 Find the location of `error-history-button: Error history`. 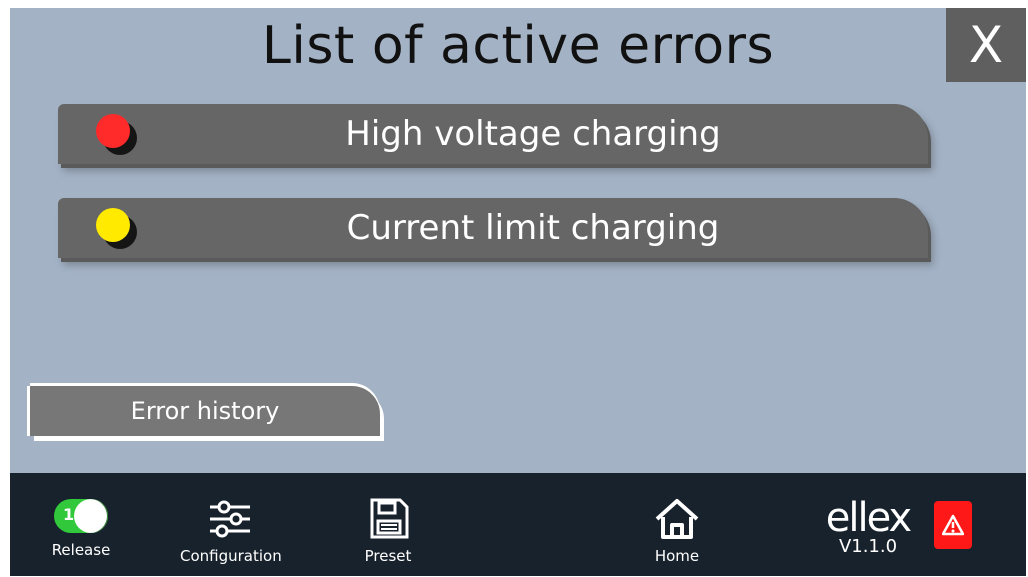

error-history-button: Error history is located at coordinates (205, 411).